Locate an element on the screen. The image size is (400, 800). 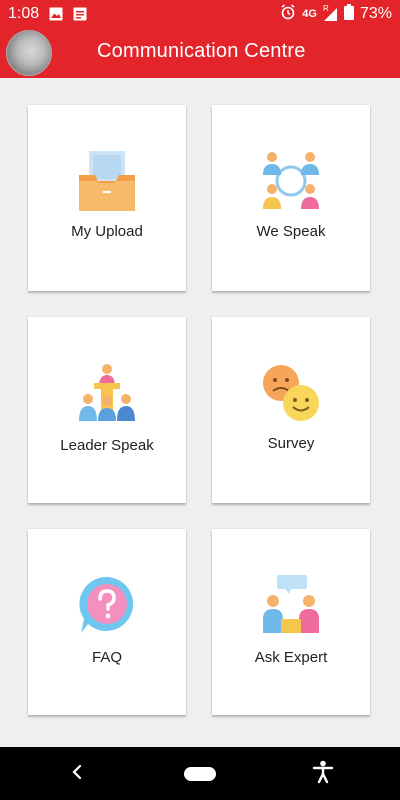
tile-faq: FAQ is located at coordinates (107, 622).